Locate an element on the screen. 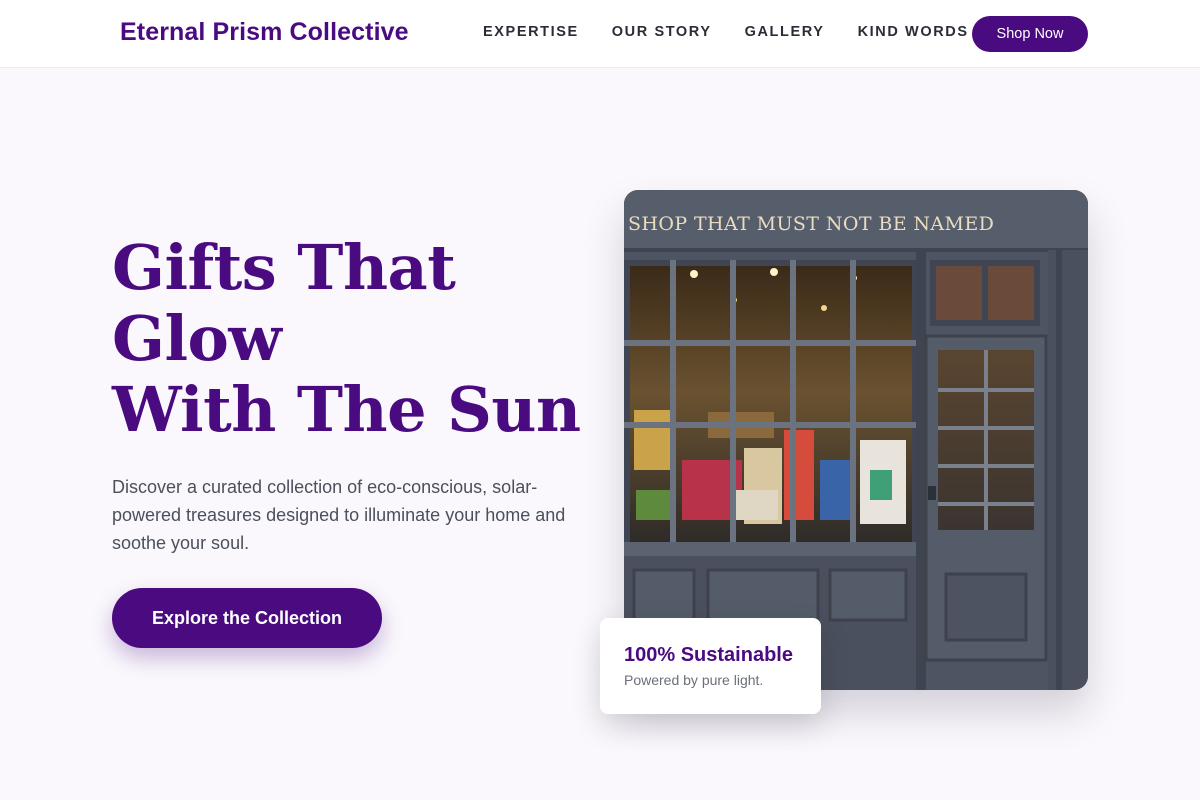 Image resolution: width=1200 pixels, height=800 pixels. badge-title: 100% Sustainable is located at coordinates (708, 655).